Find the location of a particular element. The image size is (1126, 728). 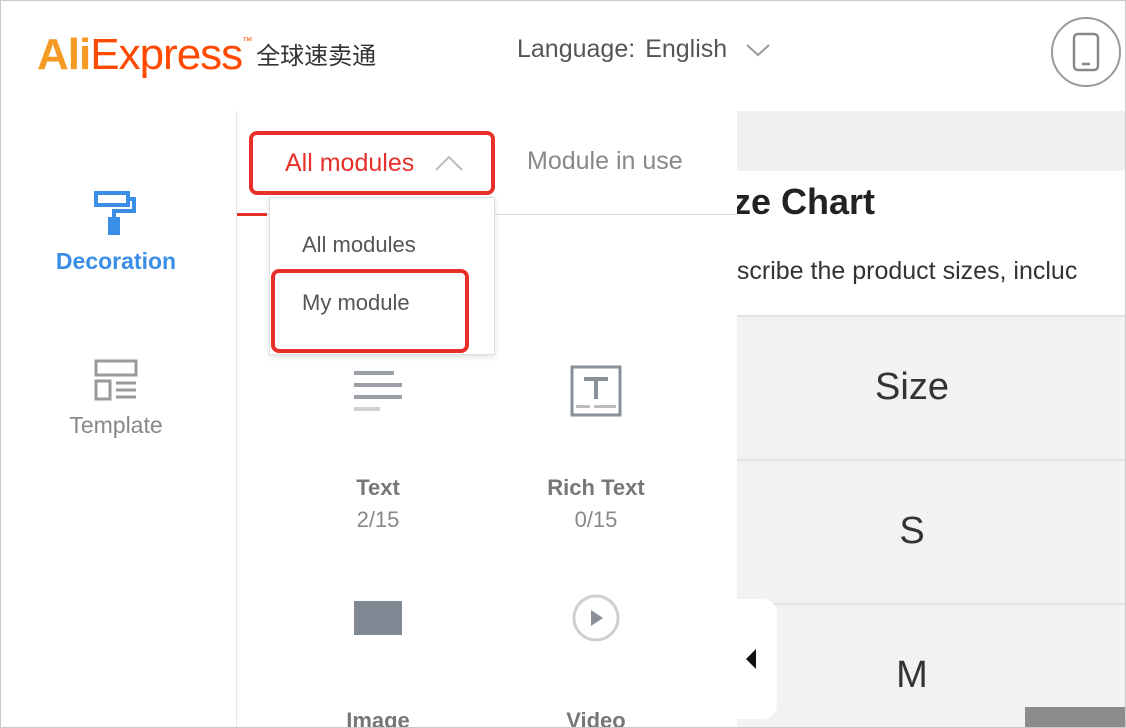

language-value: English is located at coordinates (686, 49).